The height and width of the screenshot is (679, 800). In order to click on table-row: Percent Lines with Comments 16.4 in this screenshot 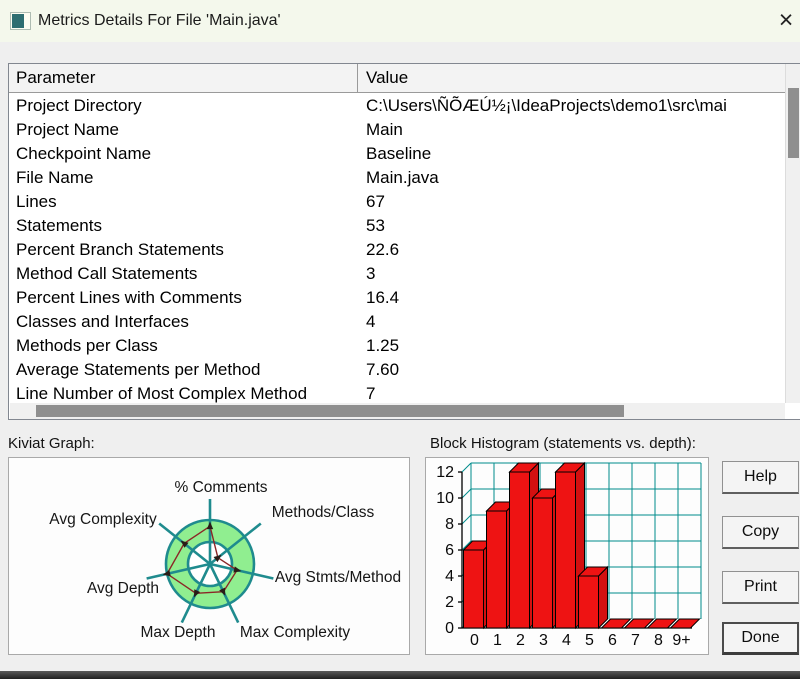, I will do `click(396, 298)`.